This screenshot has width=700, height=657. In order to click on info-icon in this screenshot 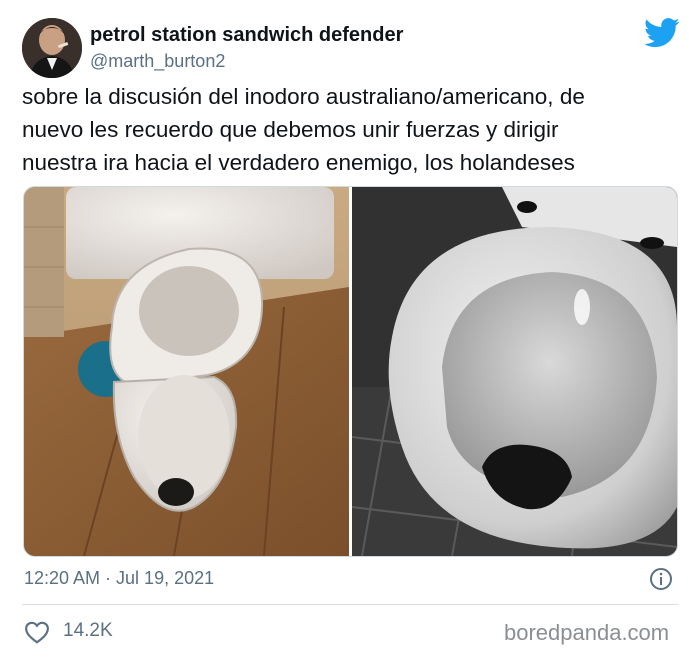, I will do `click(661, 579)`.